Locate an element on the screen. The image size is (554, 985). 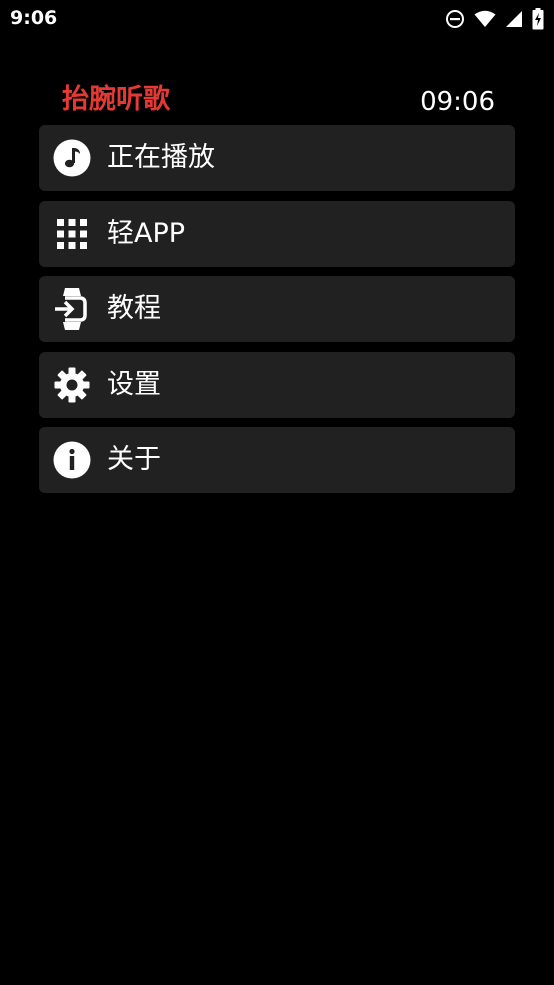
menu-item-label: 教程 is located at coordinates (134, 308).